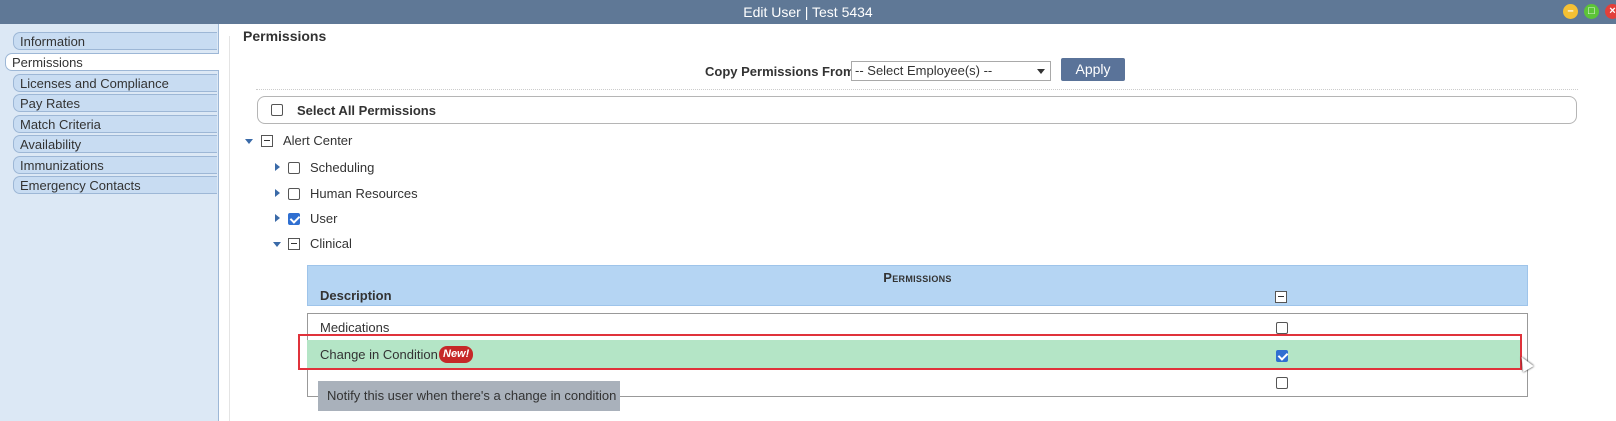 Image resolution: width=1616 pixels, height=421 pixels. What do you see at coordinates (1093, 69) in the screenshot?
I see `apply-button: Apply` at bounding box center [1093, 69].